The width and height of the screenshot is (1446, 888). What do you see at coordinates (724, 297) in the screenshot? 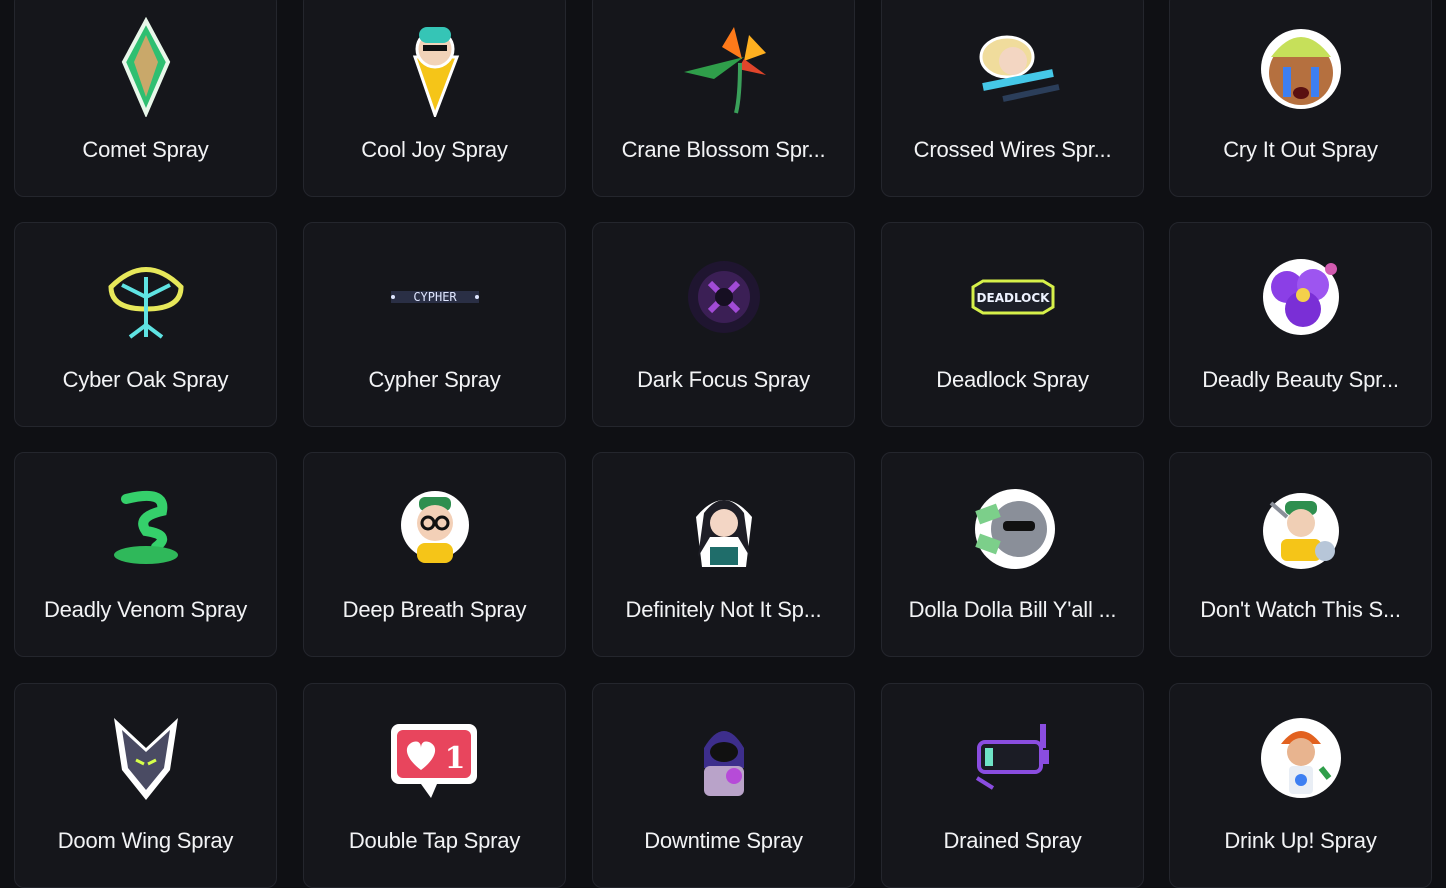
I see `dark-focus-icon` at bounding box center [724, 297].